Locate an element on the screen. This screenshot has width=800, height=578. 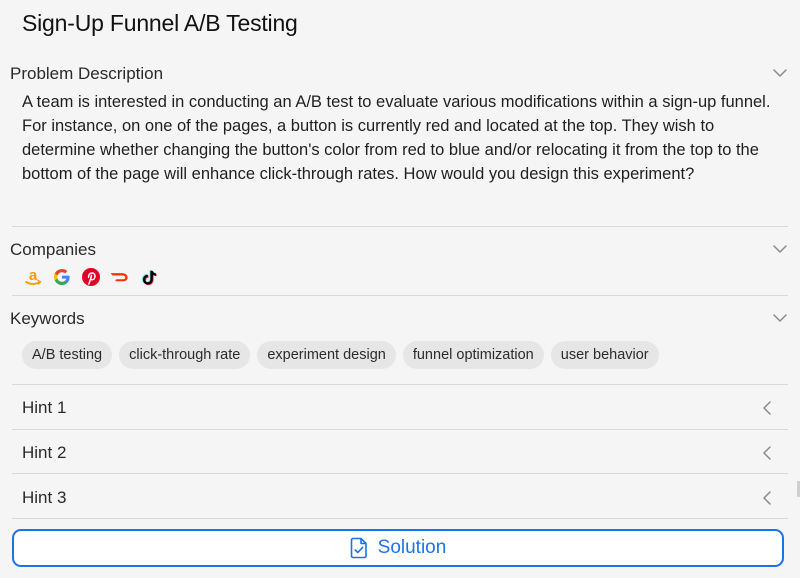
solution-label: Solution is located at coordinates (412, 547).